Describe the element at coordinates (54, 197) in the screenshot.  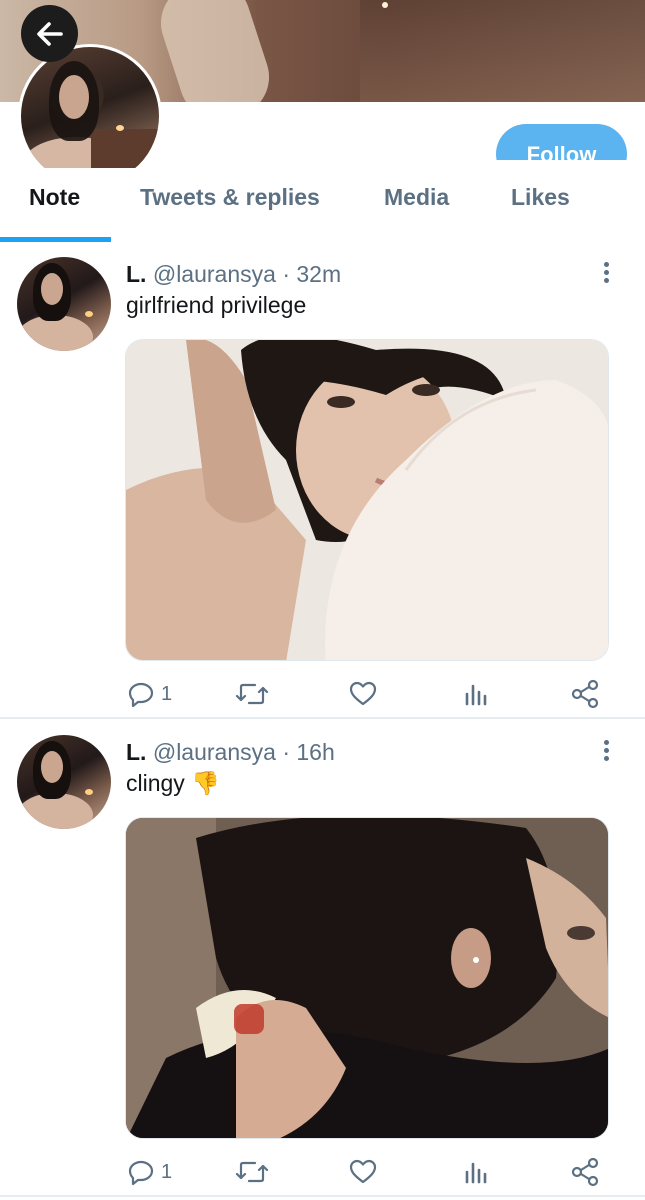
I see `tab-note: Note` at that location.